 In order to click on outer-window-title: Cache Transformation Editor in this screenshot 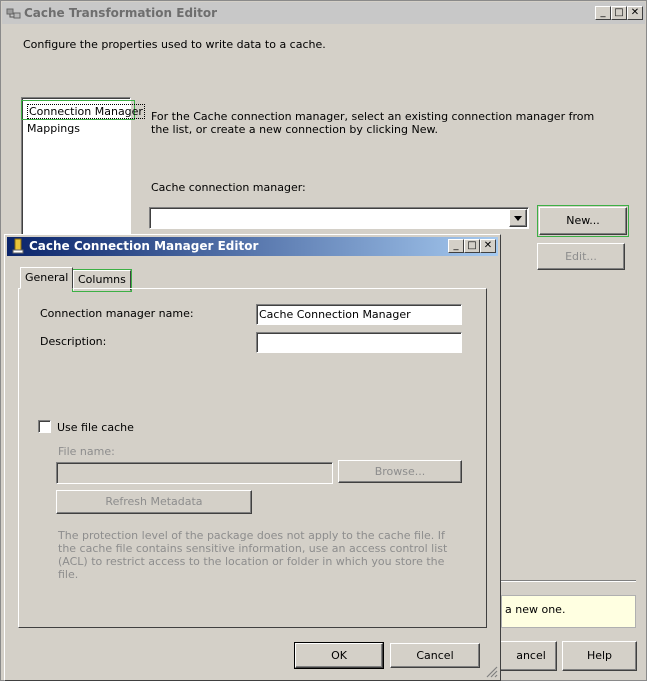, I will do `click(121, 13)`.